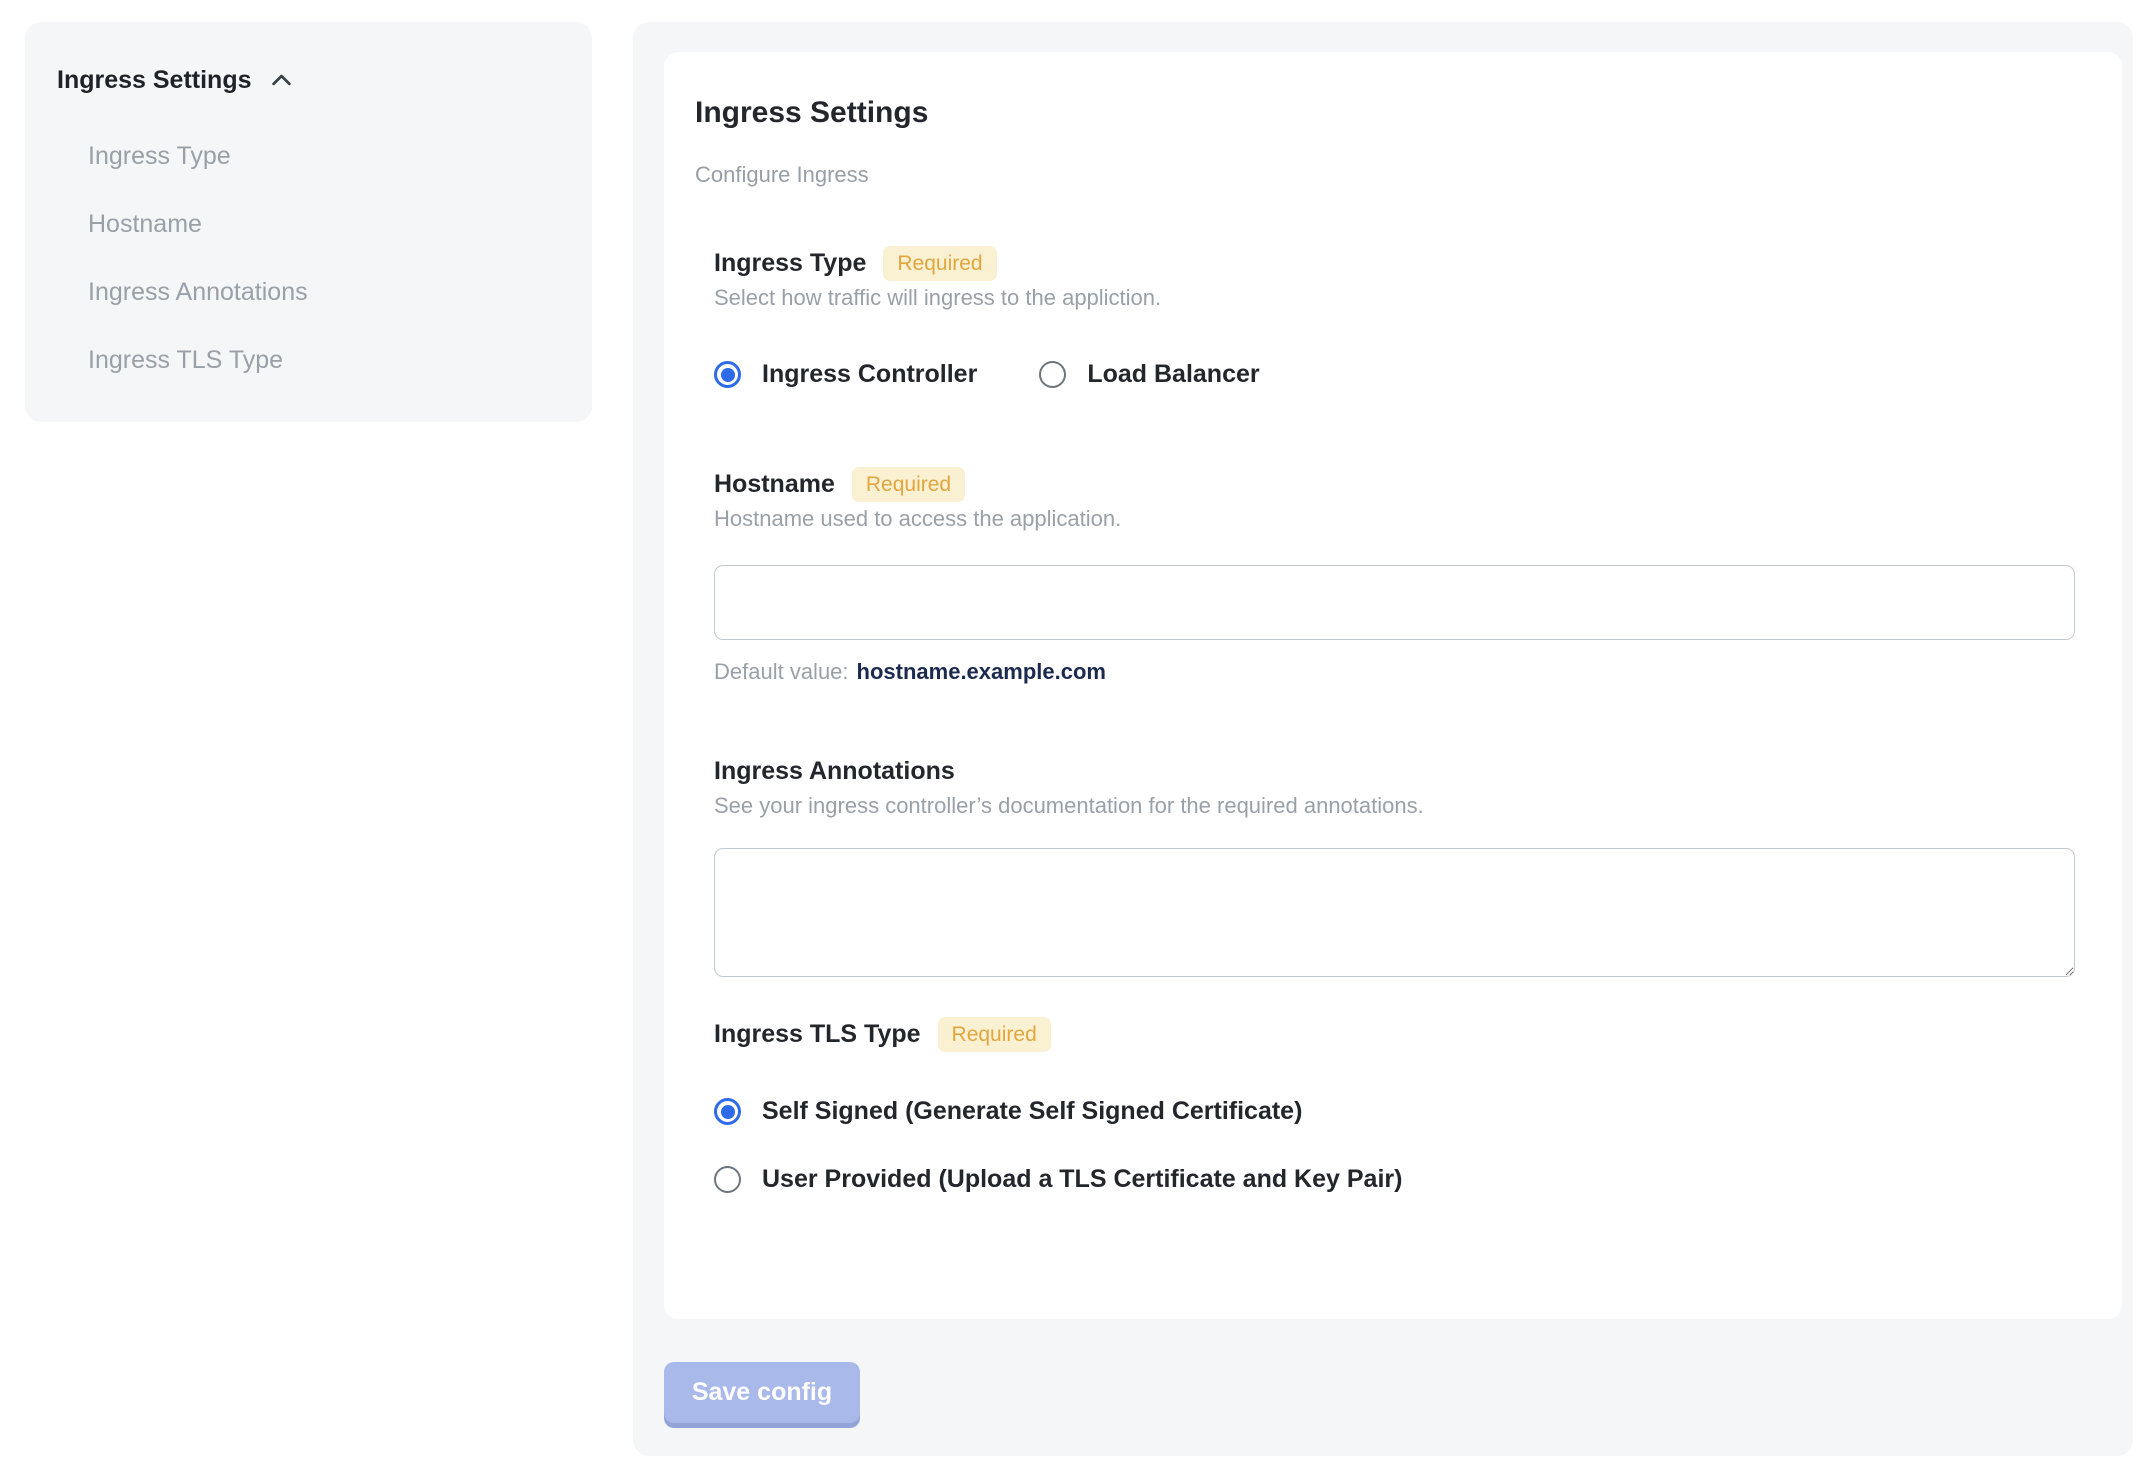 The height and width of the screenshot is (1474, 2156). I want to click on radio-option-label: Load Balancer, so click(1173, 374).